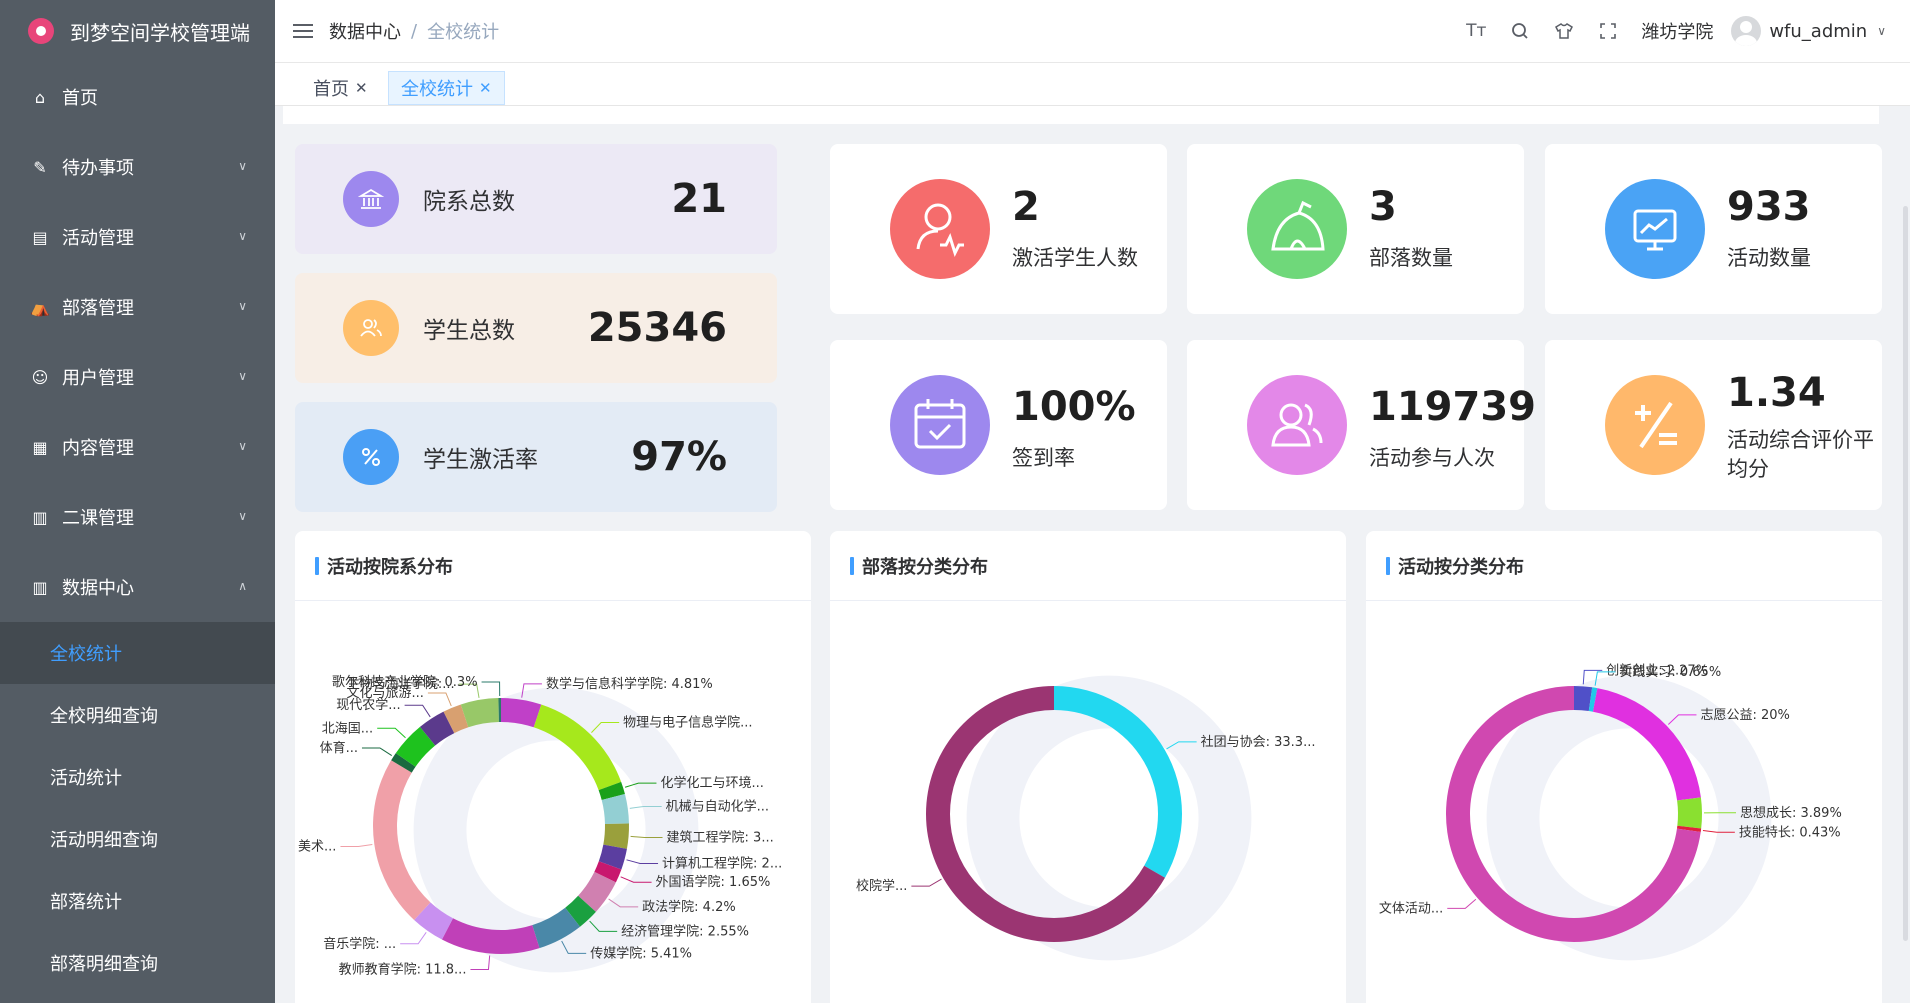  What do you see at coordinates (1476, 31) in the screenshot?
I see `font-size-icon: Tт` at bounding box center [1476, 31].